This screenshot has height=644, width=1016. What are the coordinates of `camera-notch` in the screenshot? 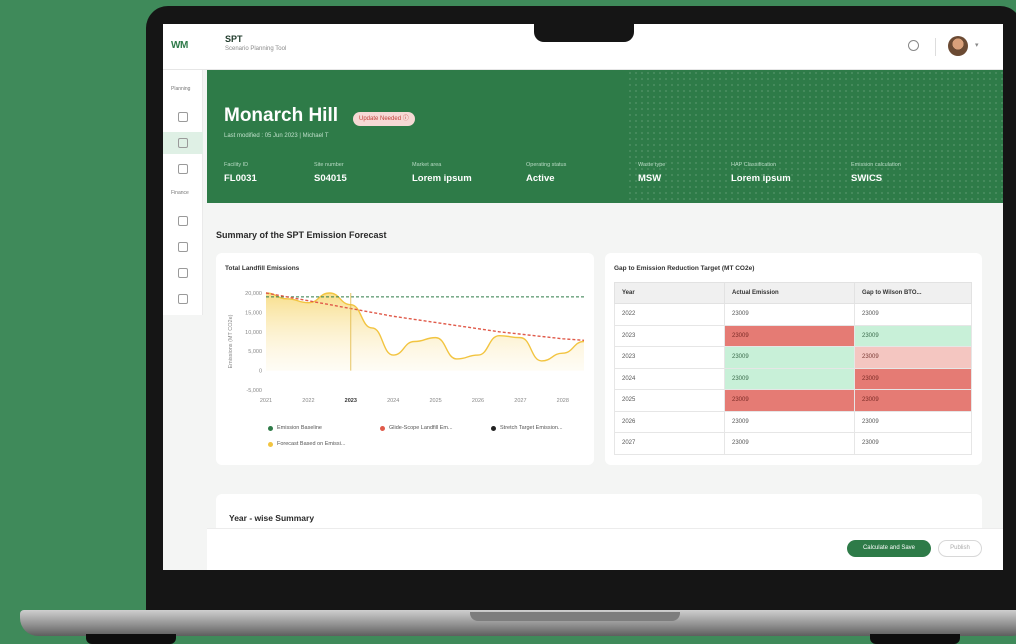 It's located at (584, 32).